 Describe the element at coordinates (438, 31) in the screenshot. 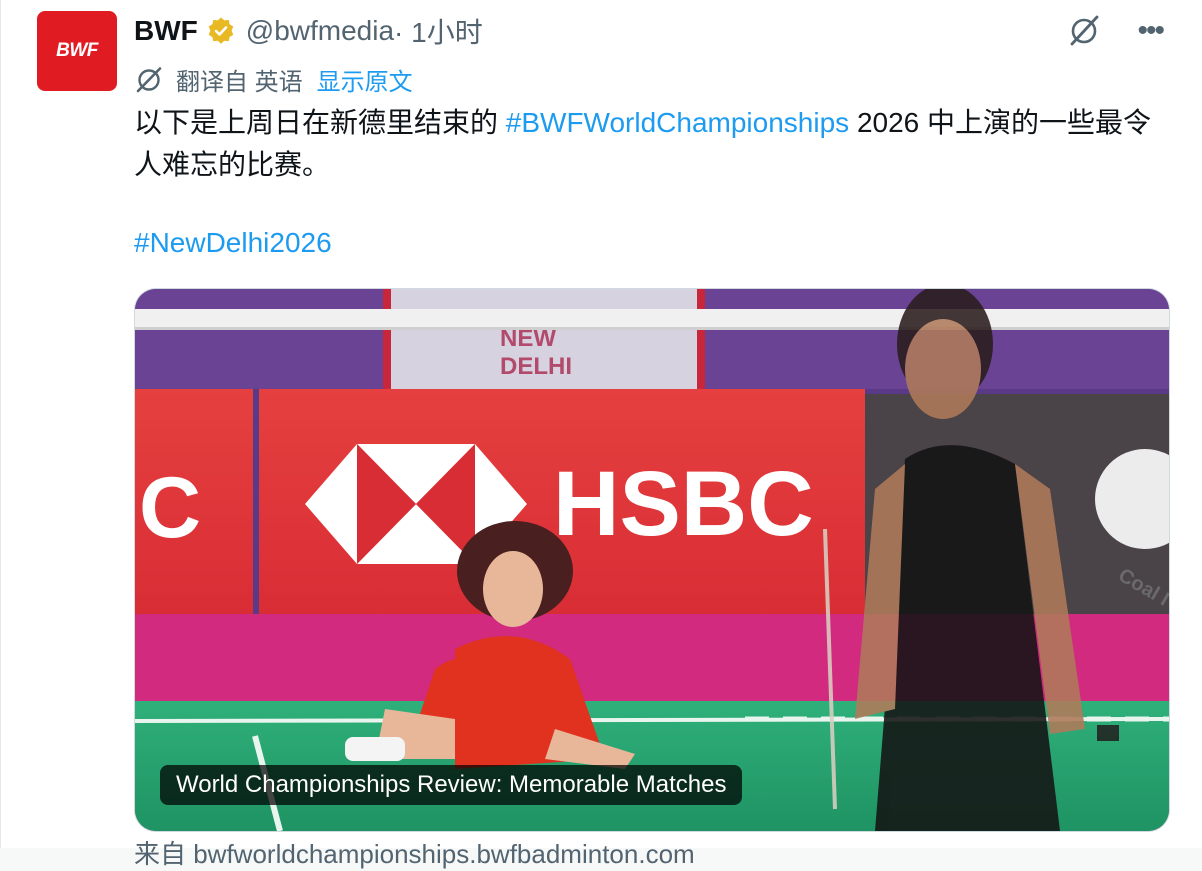

I see `timestamp: · 1小时` at that location.